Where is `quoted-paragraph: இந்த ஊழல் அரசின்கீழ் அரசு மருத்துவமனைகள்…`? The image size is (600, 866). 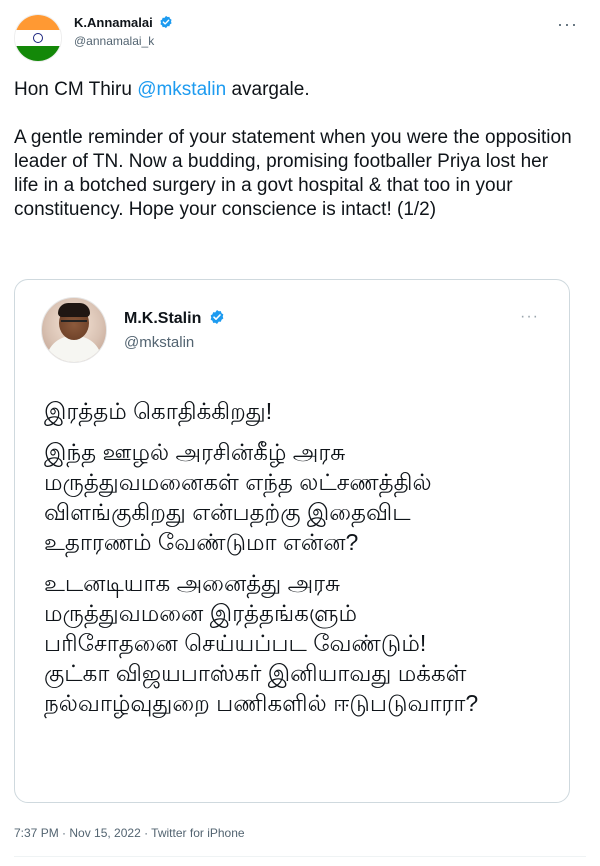 quoted-paragraph: இந்த ஊழல் அரசின்கீழ் அரசு மருத்துவமனைகள்… is located at coordinates (294, 497).